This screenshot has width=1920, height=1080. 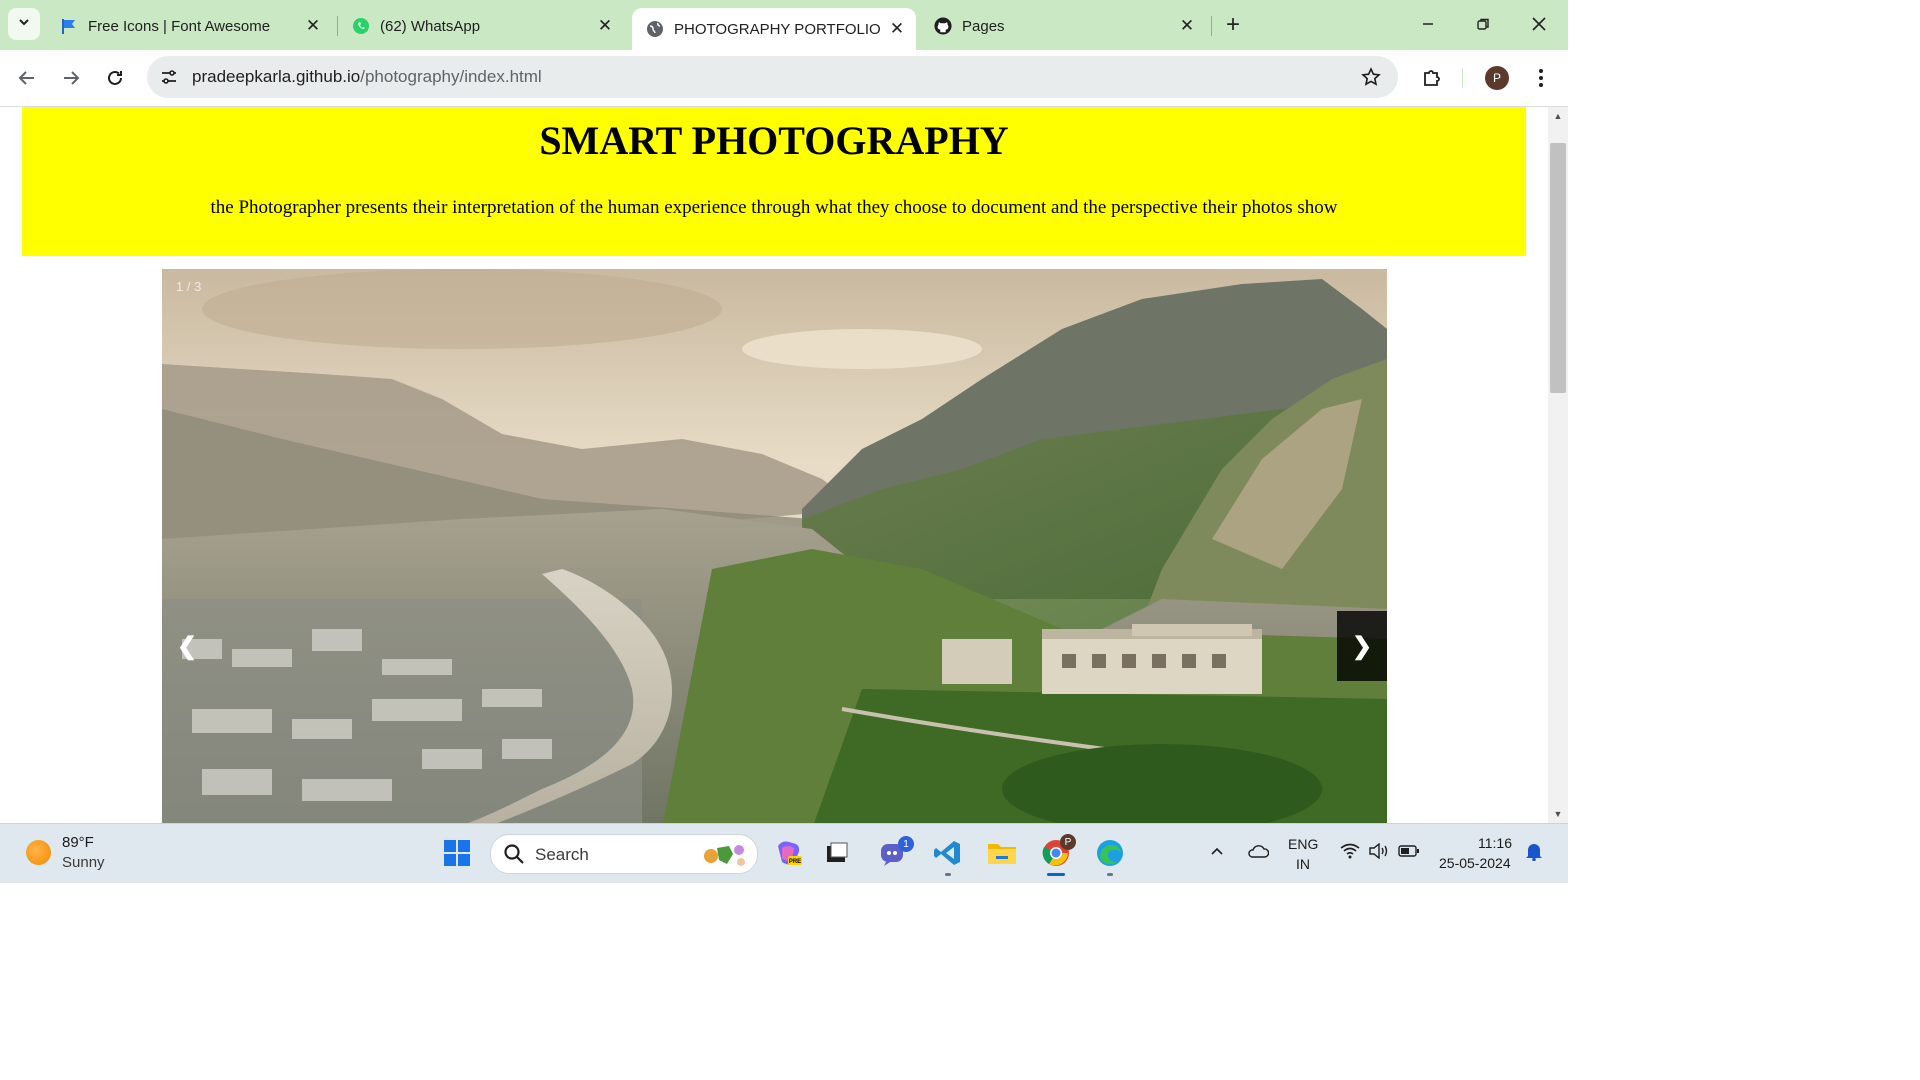 I want to click on tab-title: Pages, so click(x=983, y=26).